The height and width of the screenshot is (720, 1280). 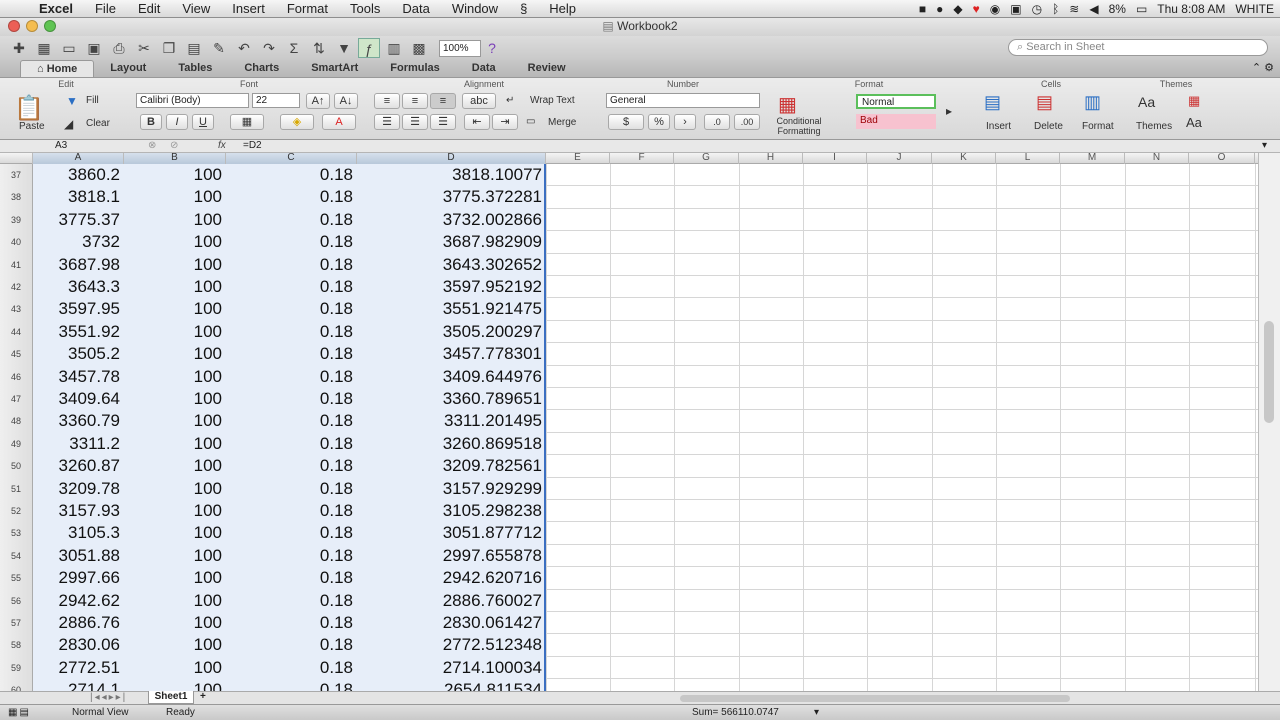 What do you see at coordinates (1138, 47) in the screenshot?
I see `search-input: ⌕ Search in Sheet` at bounding box center [1138, 47].